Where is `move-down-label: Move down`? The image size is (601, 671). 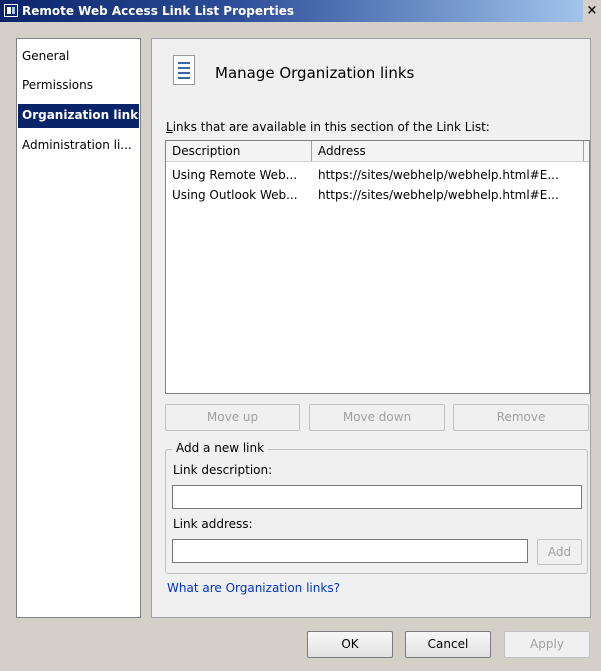
move-down-label: Move down is located at coordinates (377, 417).